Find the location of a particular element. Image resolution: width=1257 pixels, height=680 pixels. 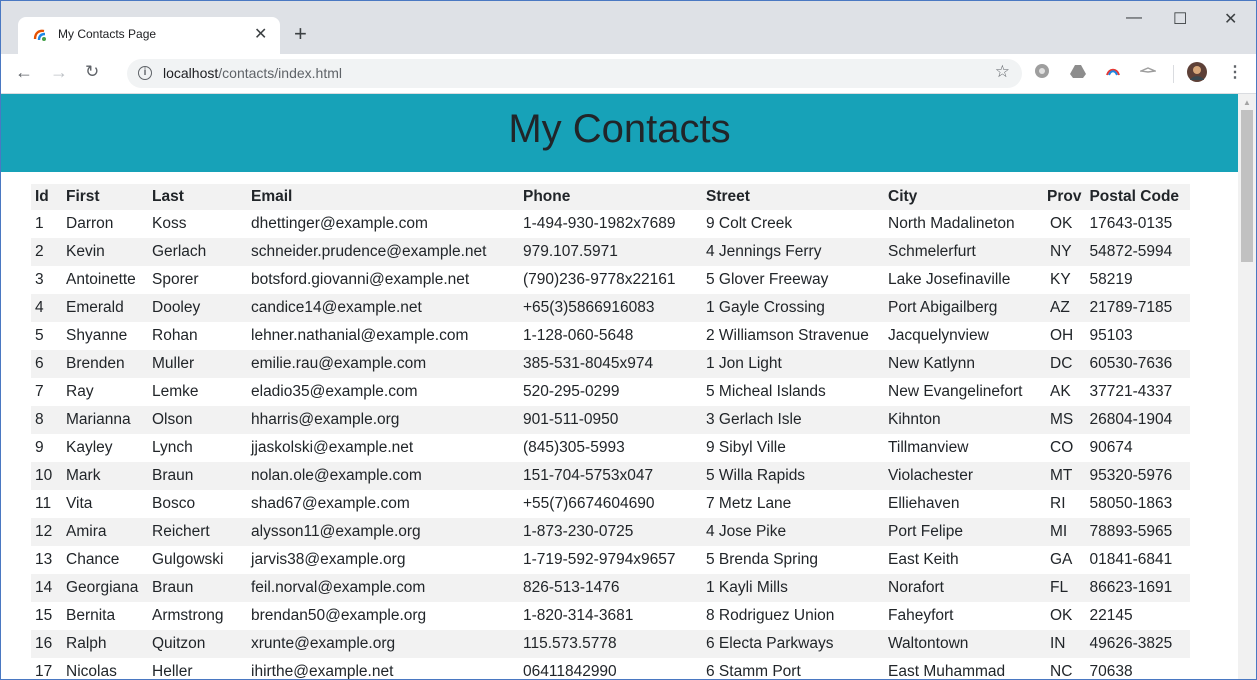

cell-postal-code: 60530-7636 is located at coordinates (1131, 363).